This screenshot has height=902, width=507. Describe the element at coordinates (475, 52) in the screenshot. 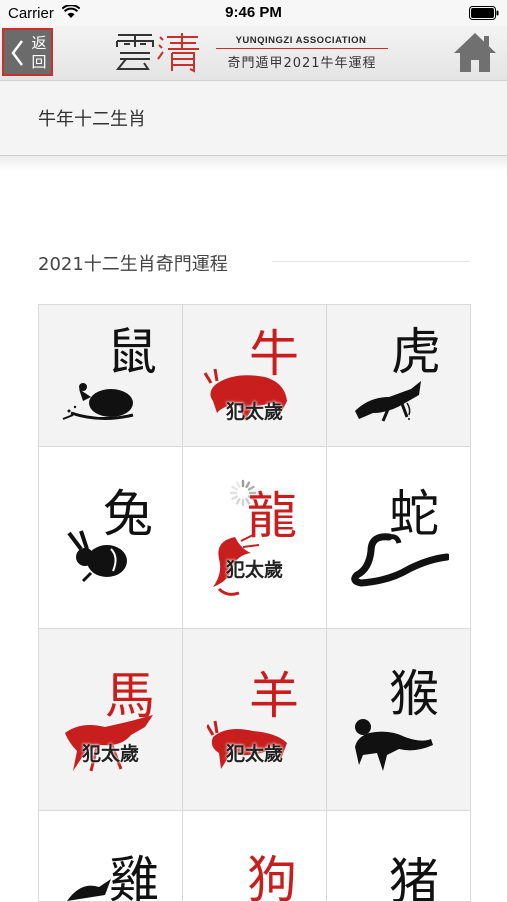

I see `home-icon` at that location.